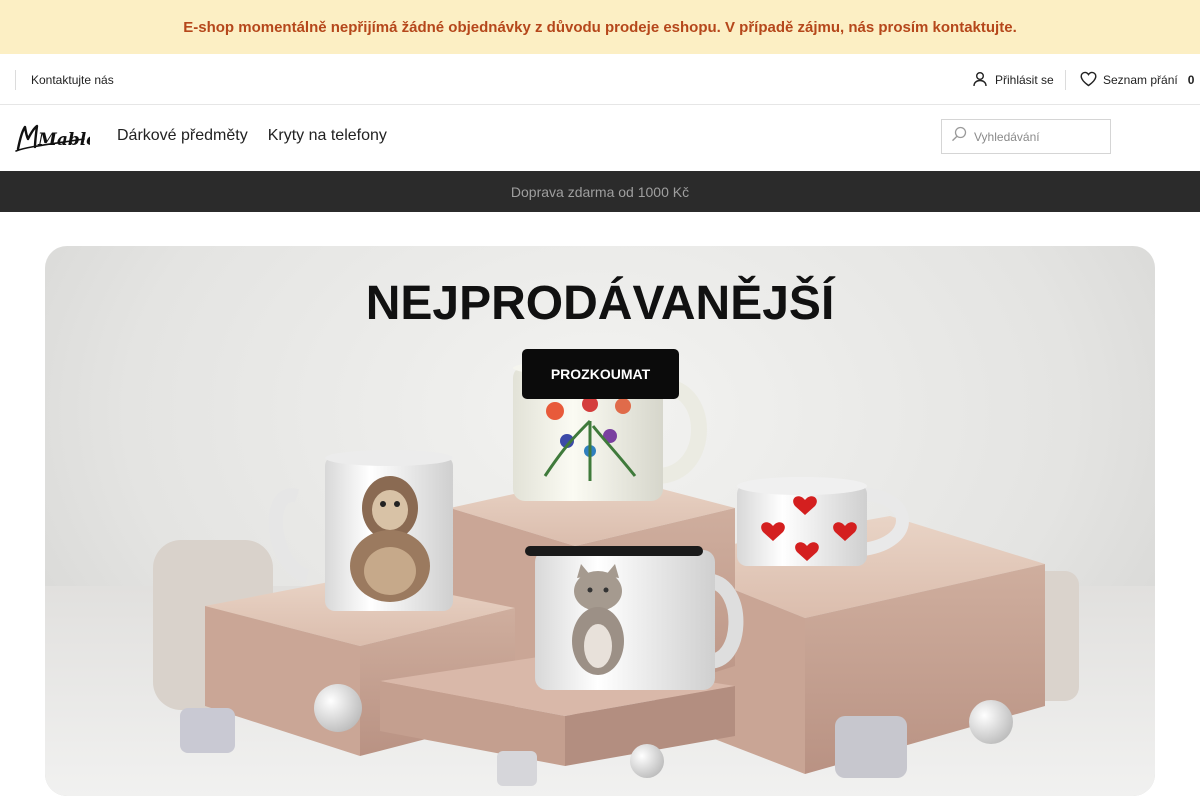 This screenshot has height=800, width=1200. I want to click on explore-button: PROZKOUMAT, so click(600, 374).